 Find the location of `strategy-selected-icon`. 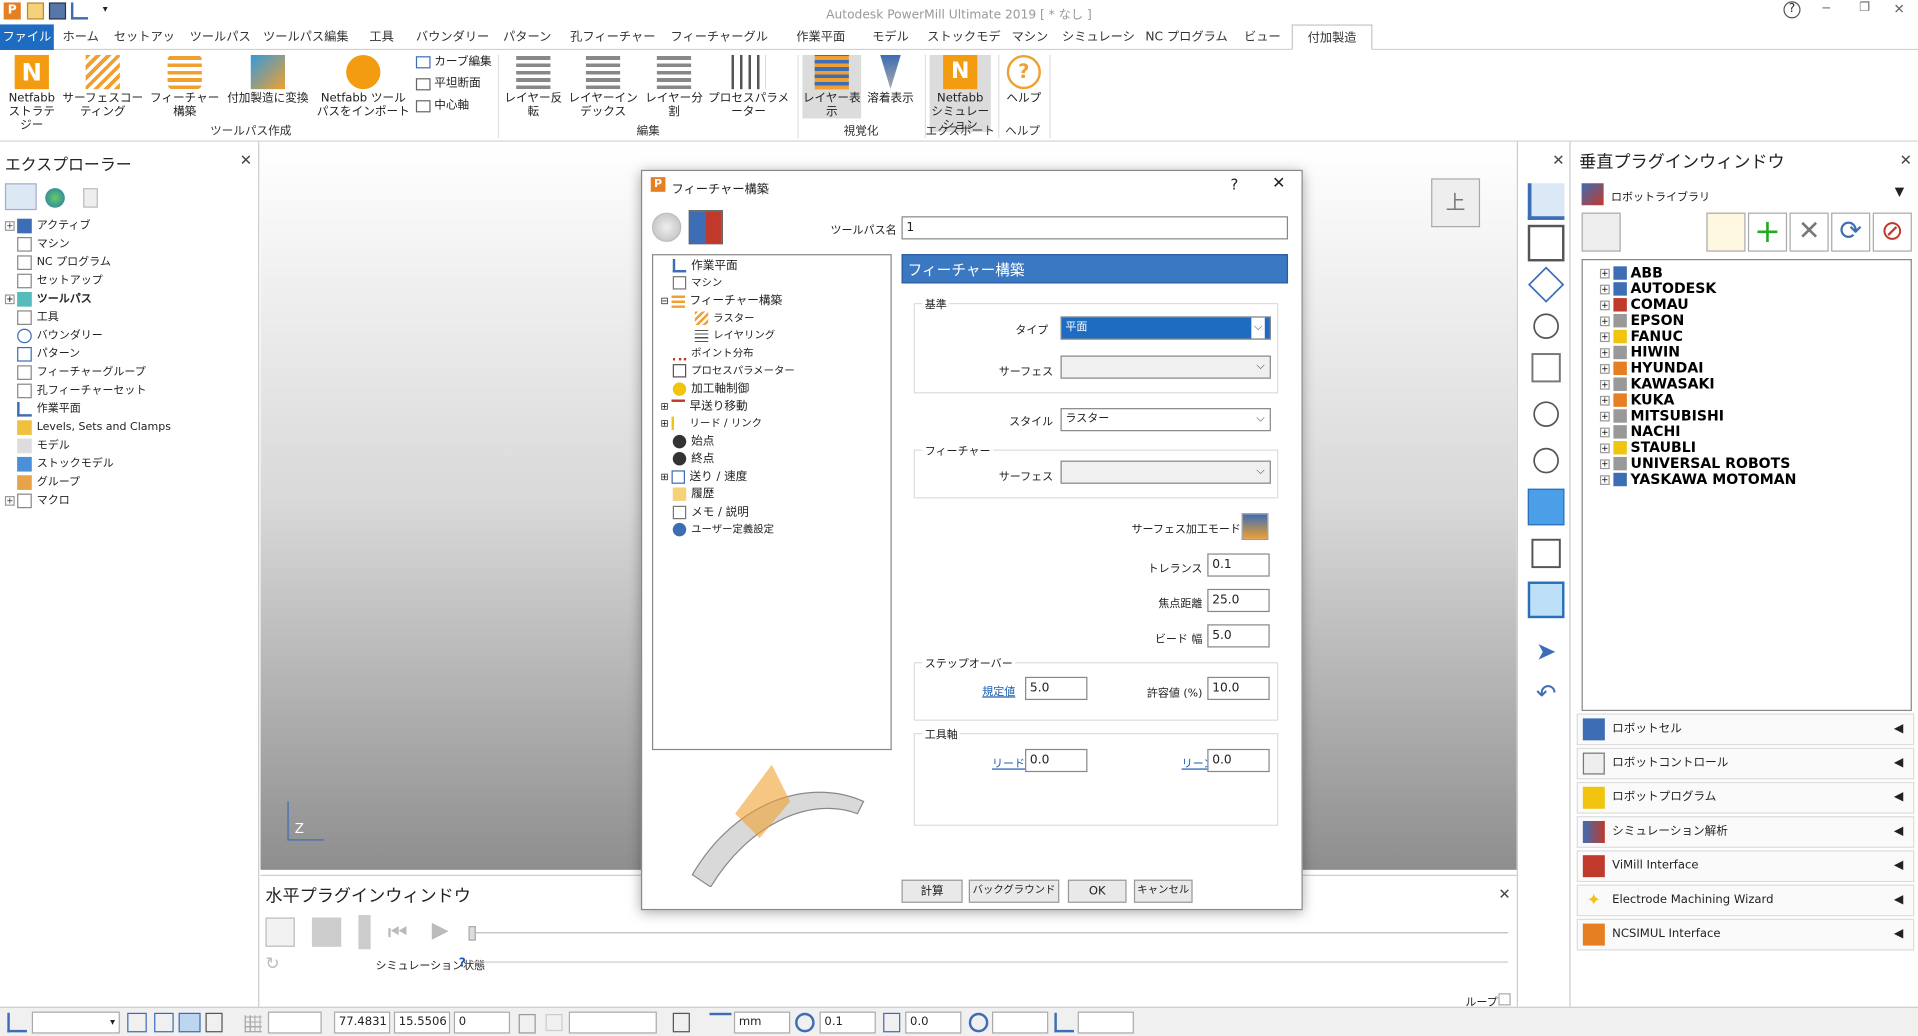

strategy-selected-icon is located at coordinates (705, 227).